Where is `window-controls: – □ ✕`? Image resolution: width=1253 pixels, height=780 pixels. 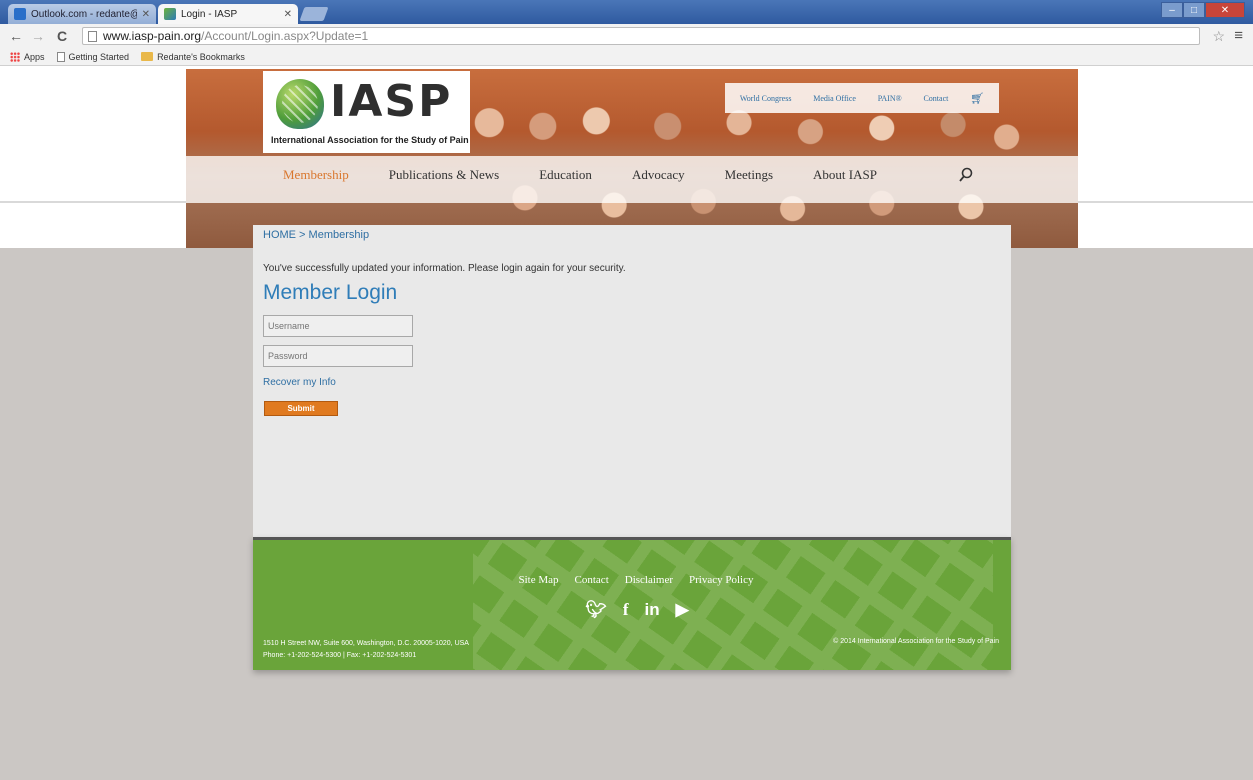 window-controls: – □ ✕ is located at coordinates (1203, 10).